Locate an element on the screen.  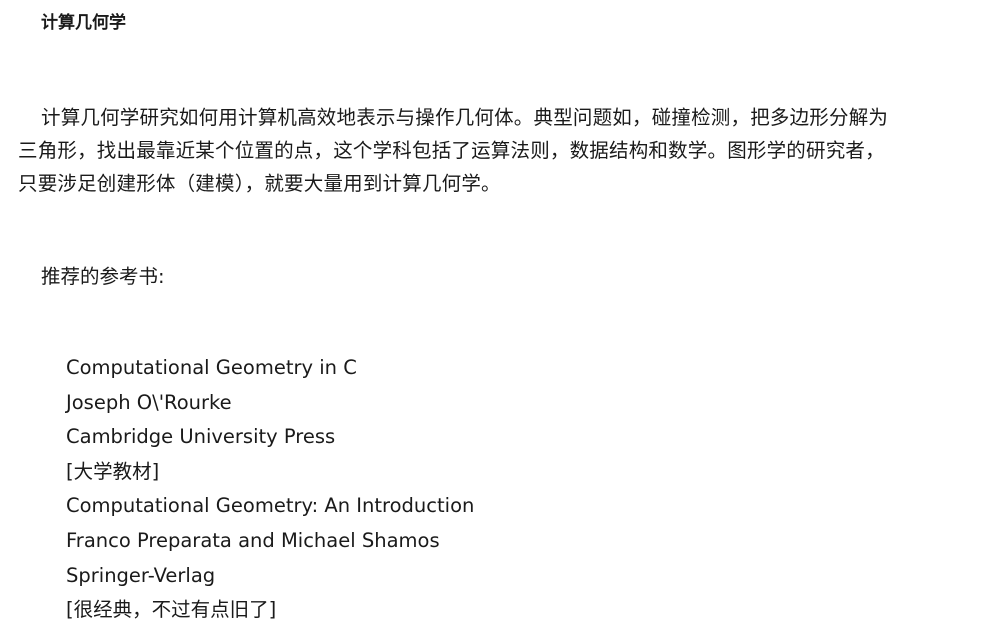
intro-line: 只要涉足创建形体（建模），就要大量用到计算几何学。 is located at coordinates (259, 183).